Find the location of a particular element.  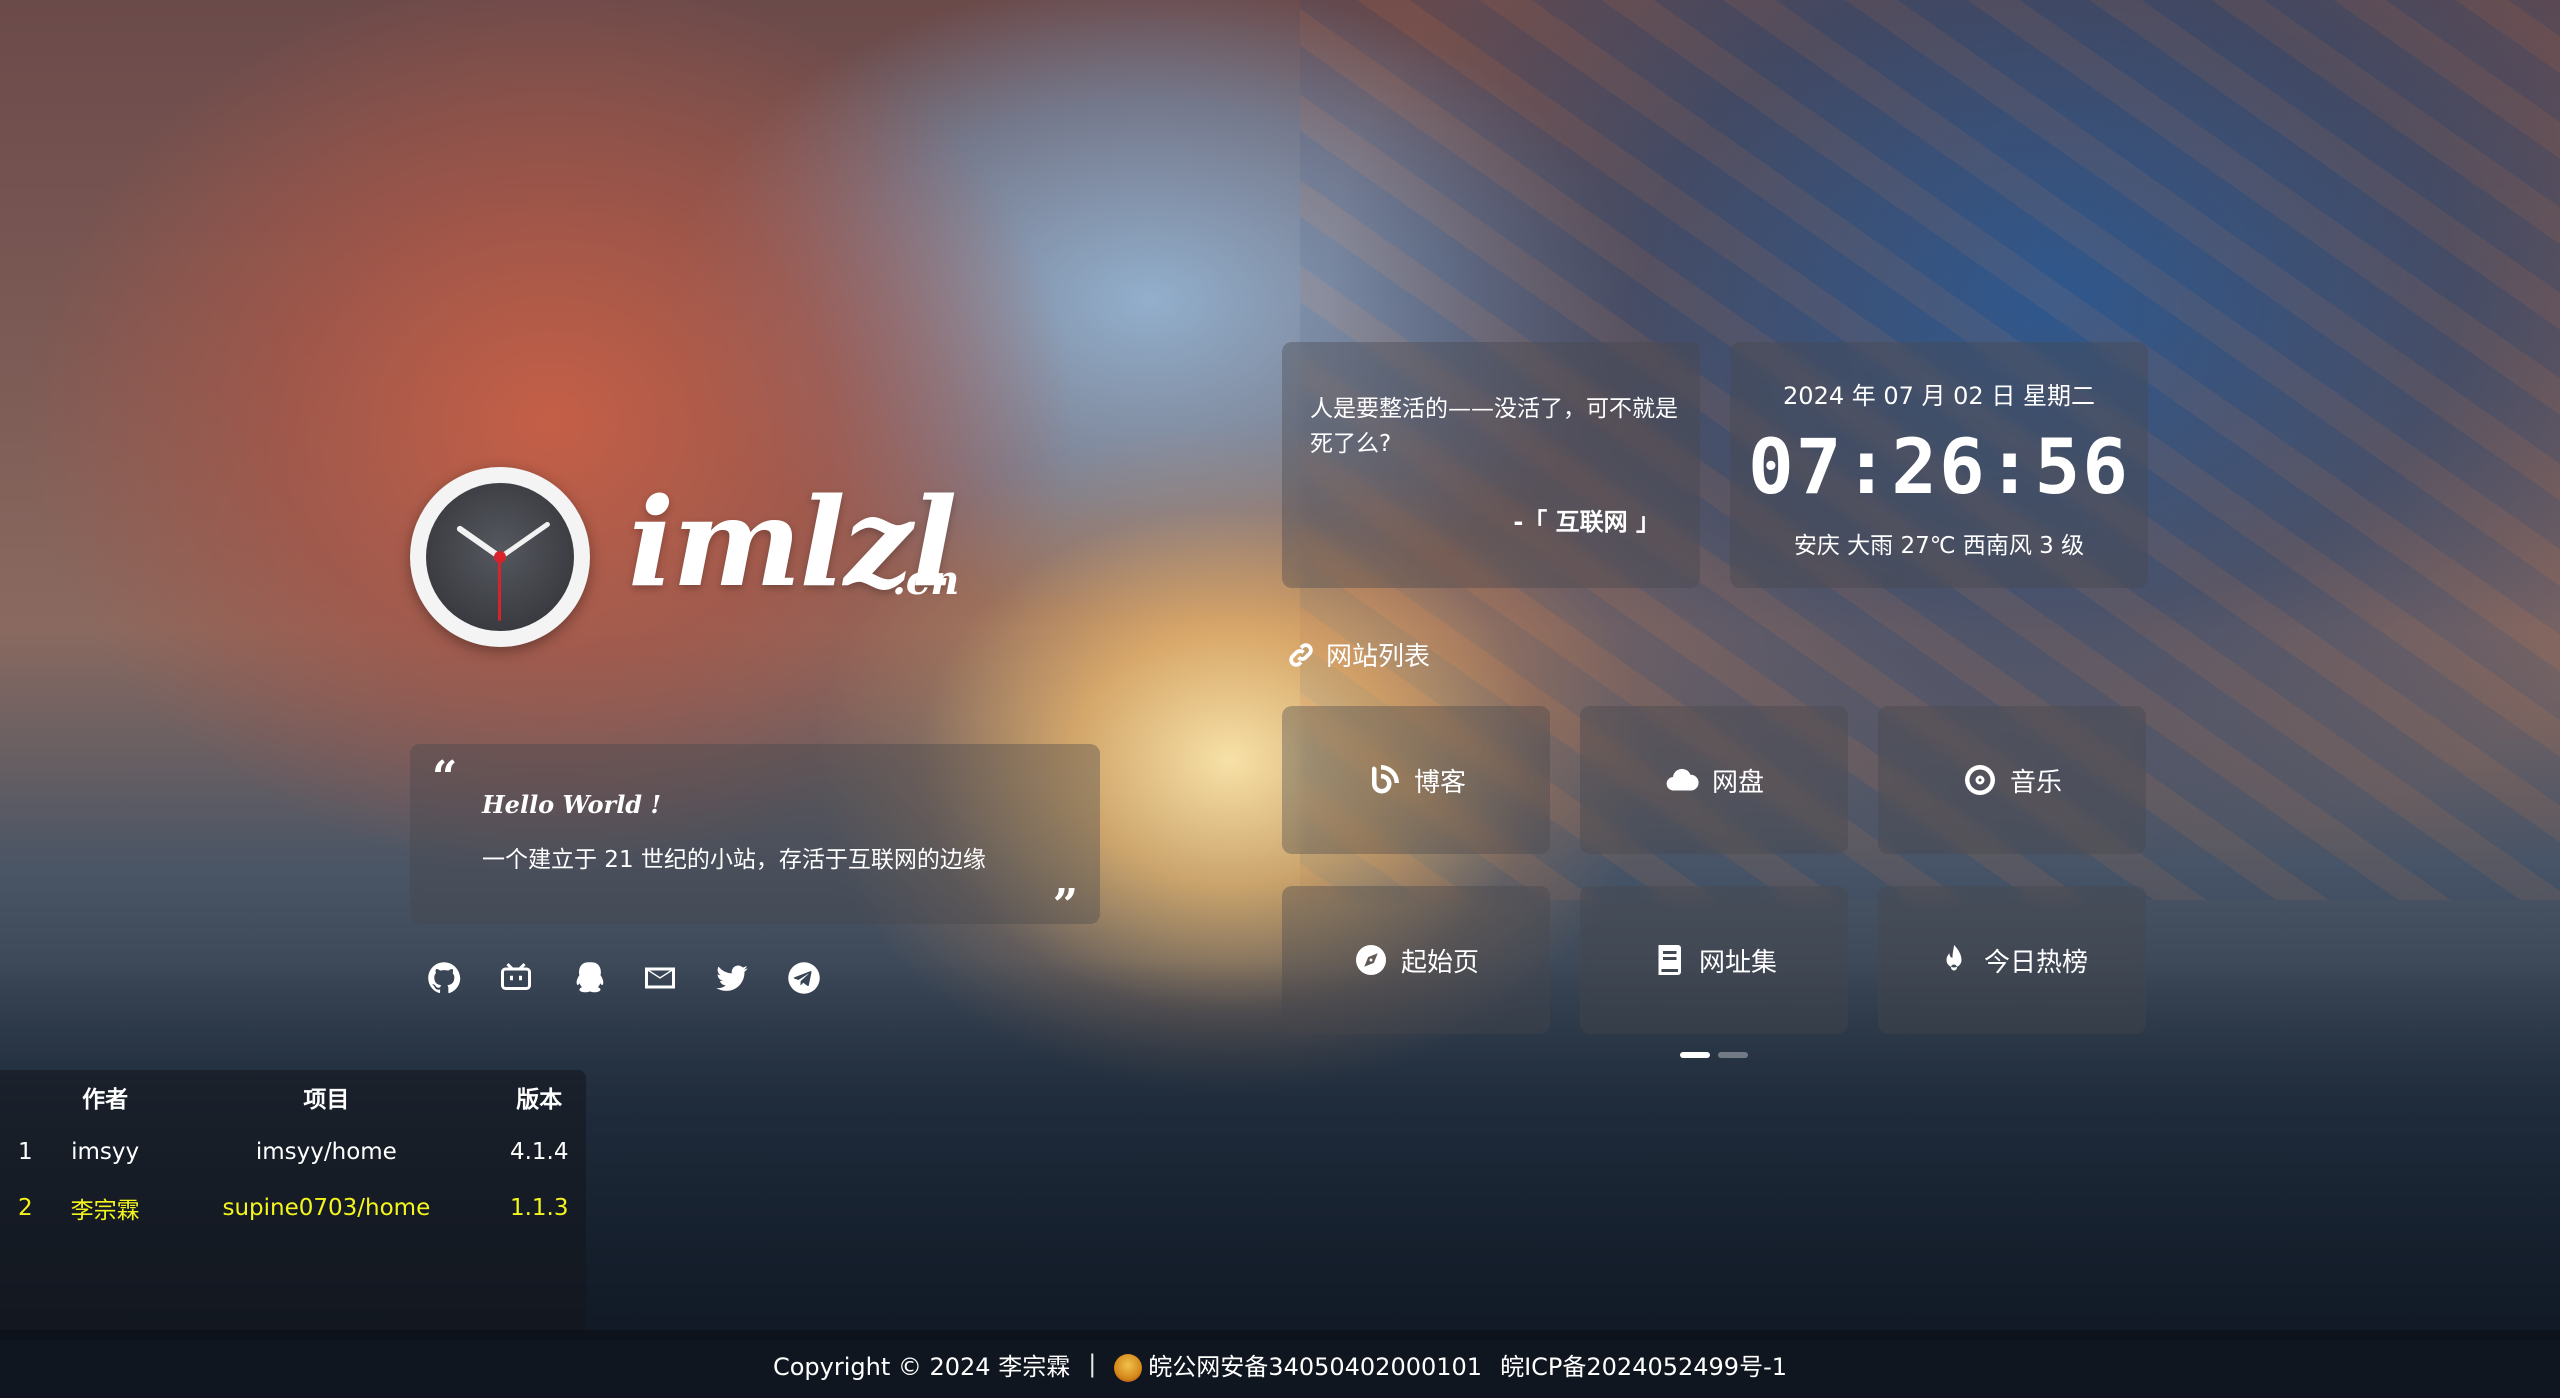

site-cloud-button: 网盘 is located at coordinates (1714, 780).